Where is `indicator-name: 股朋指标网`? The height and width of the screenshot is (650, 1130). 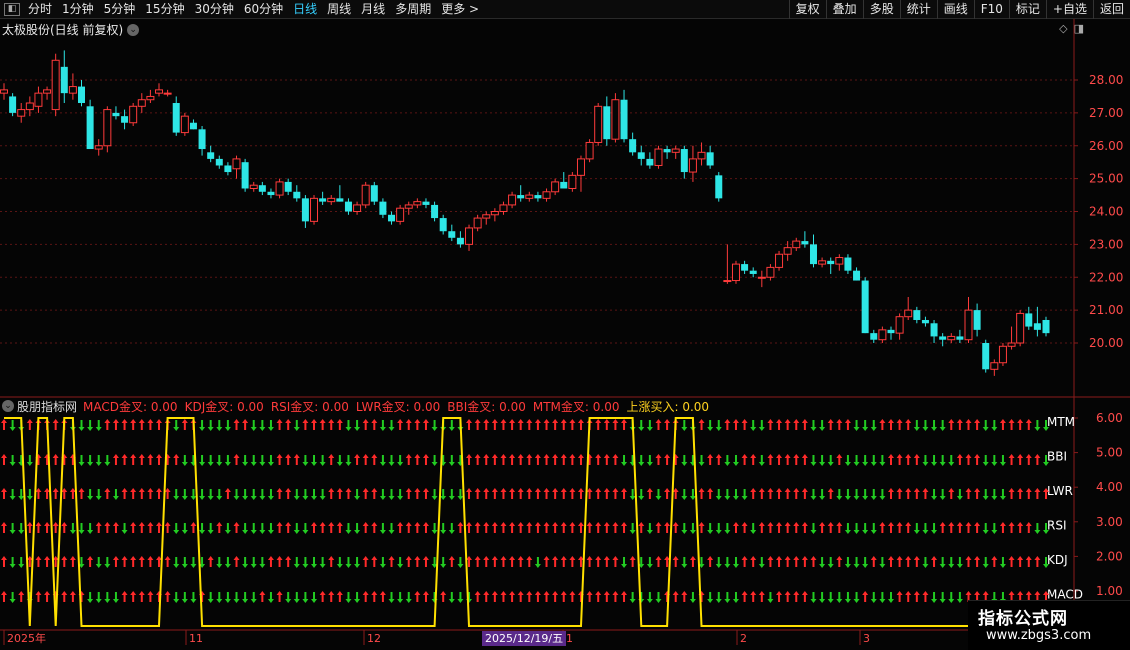 indicator-name: 股朋指标网 is located at coordinates (47, 406).